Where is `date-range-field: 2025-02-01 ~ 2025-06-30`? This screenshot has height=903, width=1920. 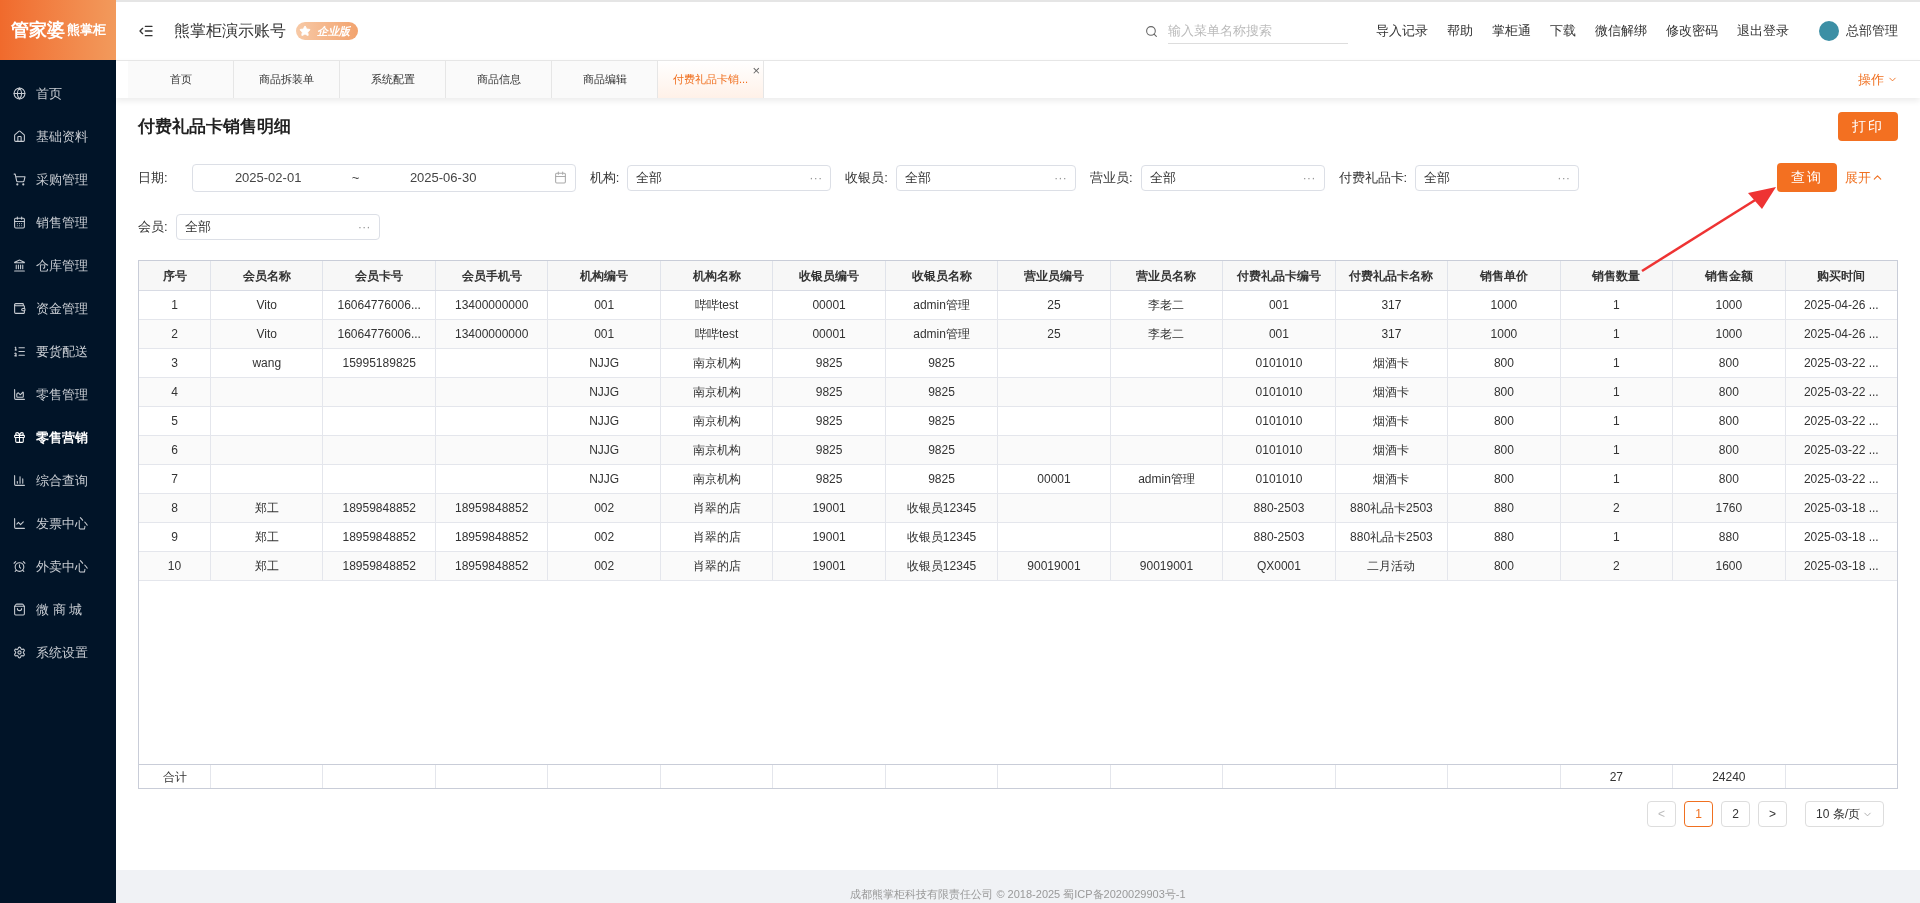
date-range-field: 2025-02-01 ~ 2025-06-30 is located at coordinates (383, 177).